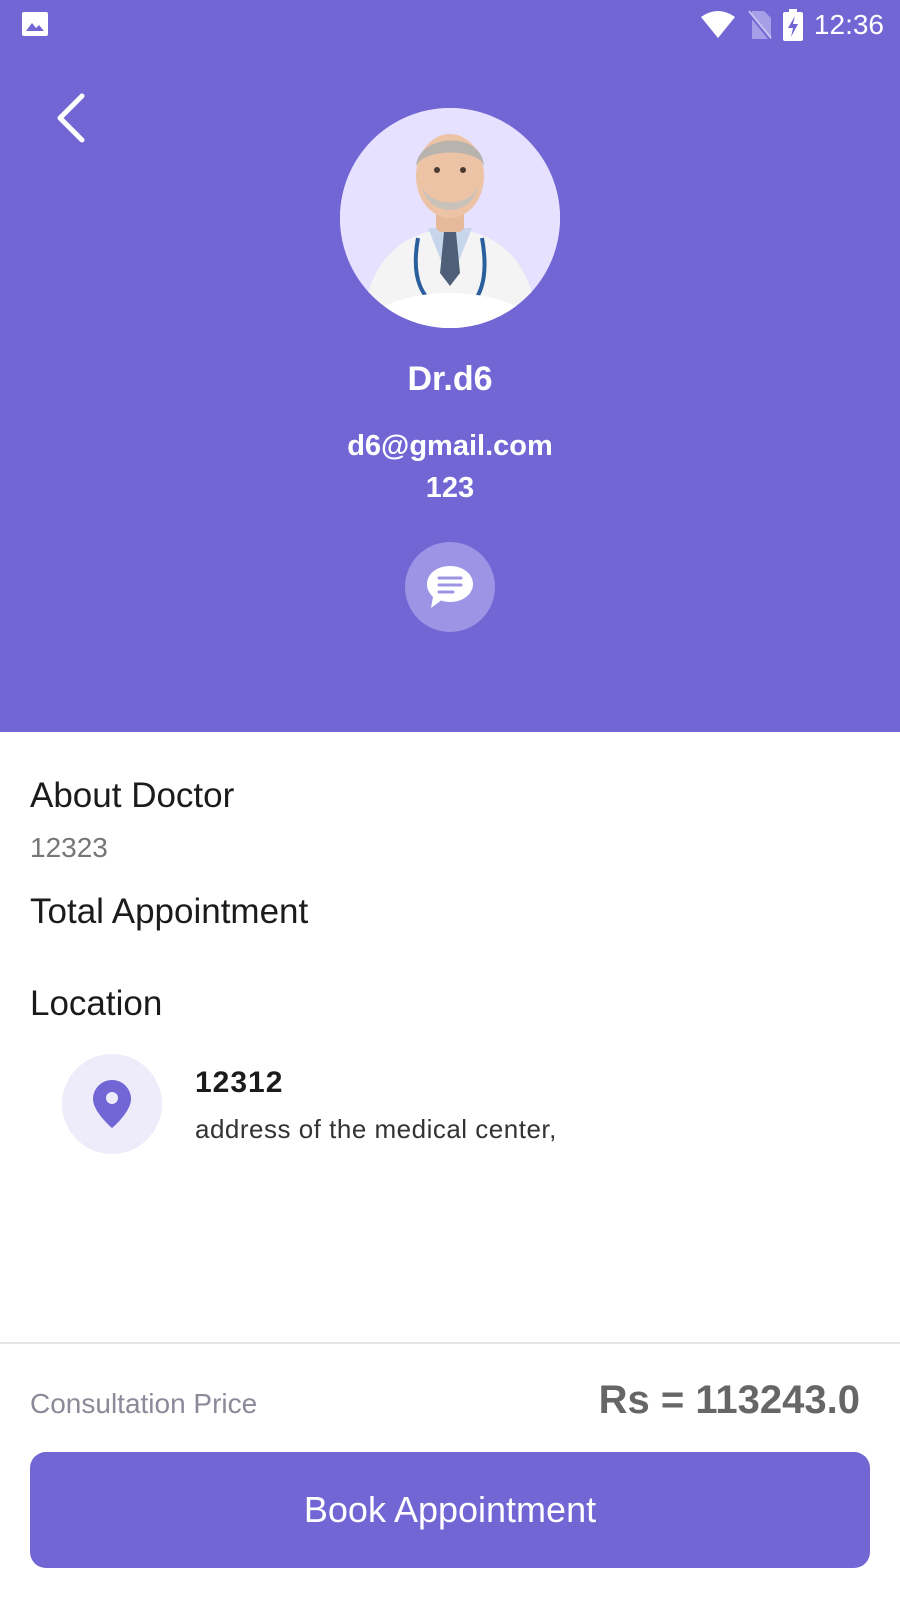  Describe the element at coordinates (450, 446) in the screenshot. I see `doctor-email: d6@gmail.com` at that location.